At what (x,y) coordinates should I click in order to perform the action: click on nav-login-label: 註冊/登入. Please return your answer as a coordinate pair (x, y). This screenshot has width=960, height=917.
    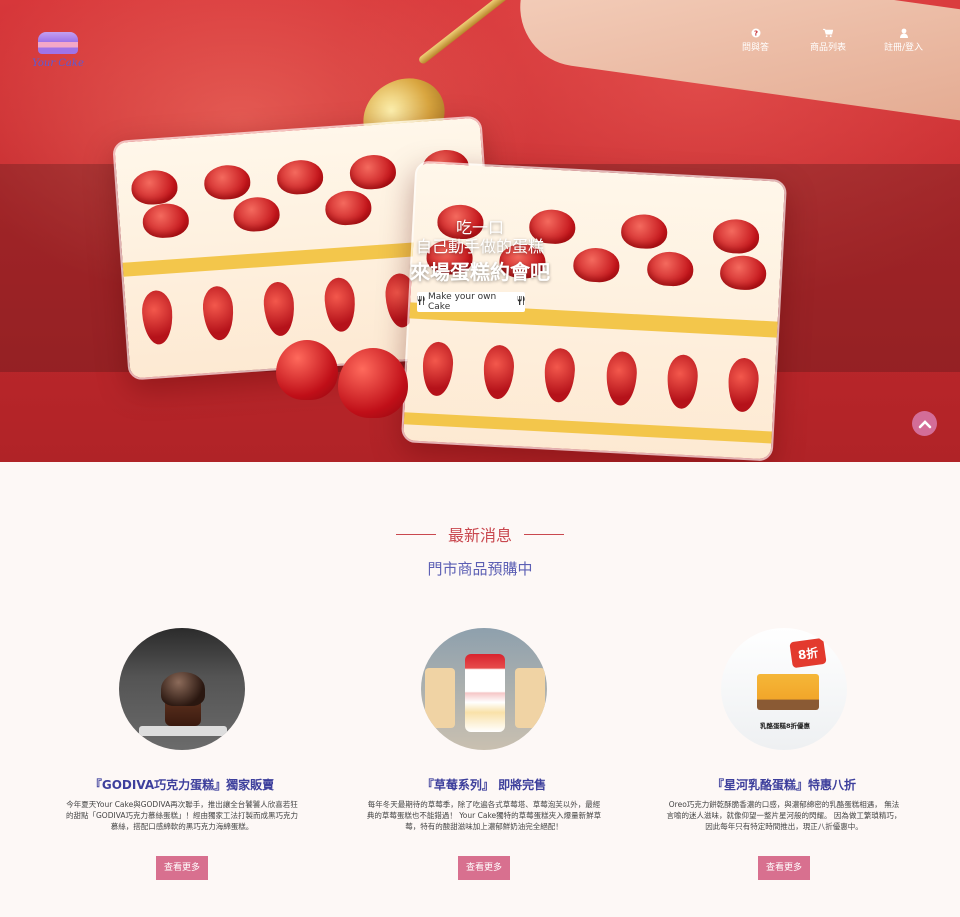
    Looking at the image, I should click on (904, 48).